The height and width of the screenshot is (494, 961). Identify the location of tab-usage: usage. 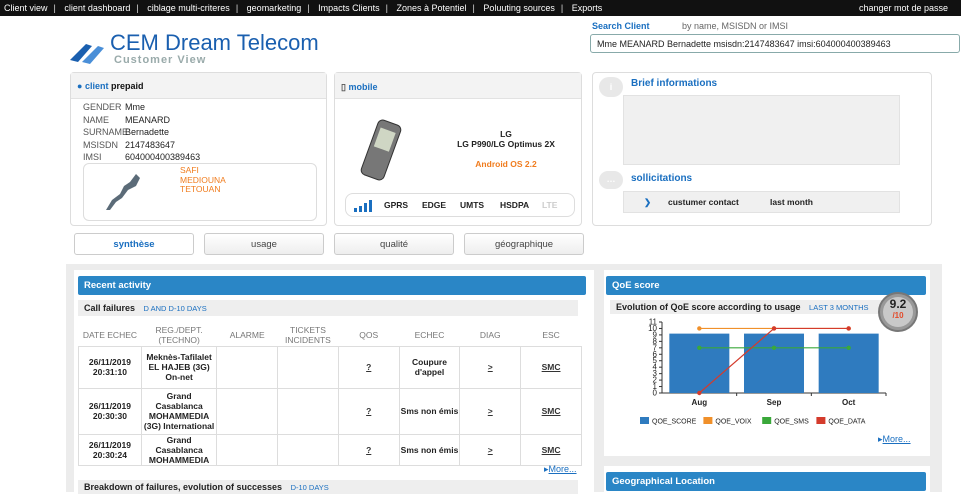
(264, 244).